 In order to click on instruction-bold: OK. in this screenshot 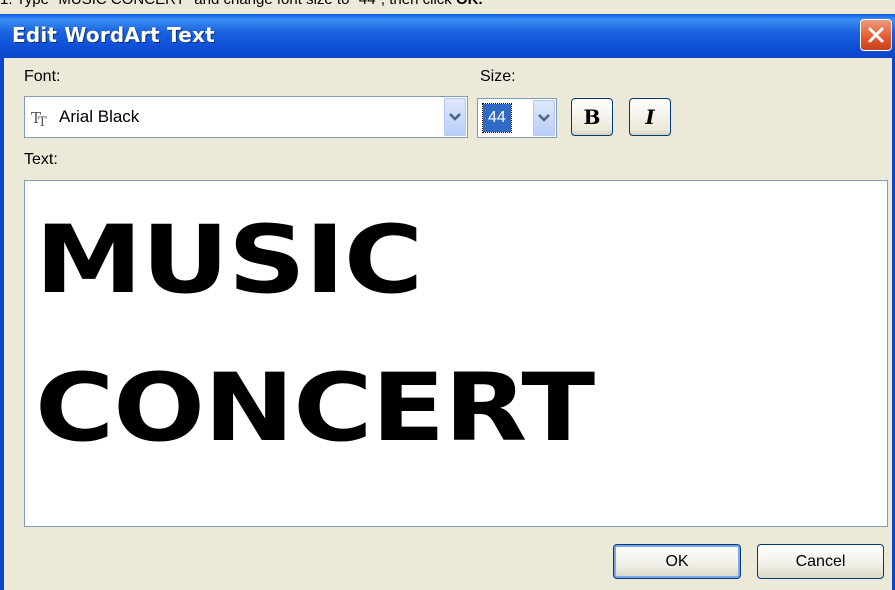, I will do `click(469, 4)`.